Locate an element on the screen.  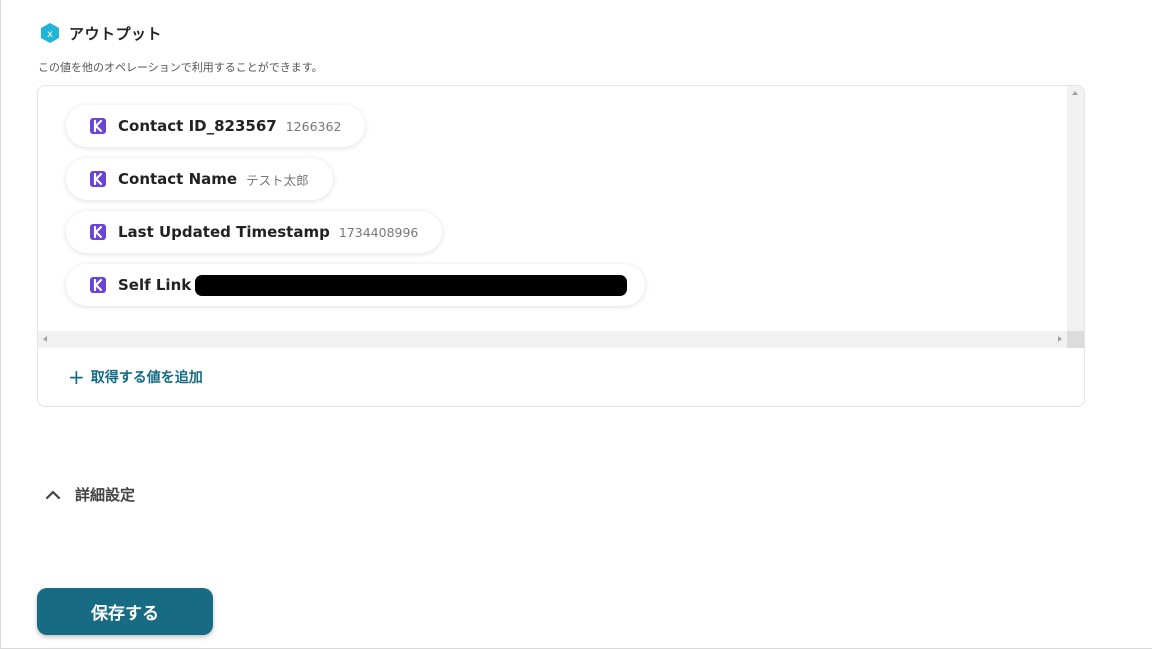
plus-icon: + is located at coordinates (76, 377).